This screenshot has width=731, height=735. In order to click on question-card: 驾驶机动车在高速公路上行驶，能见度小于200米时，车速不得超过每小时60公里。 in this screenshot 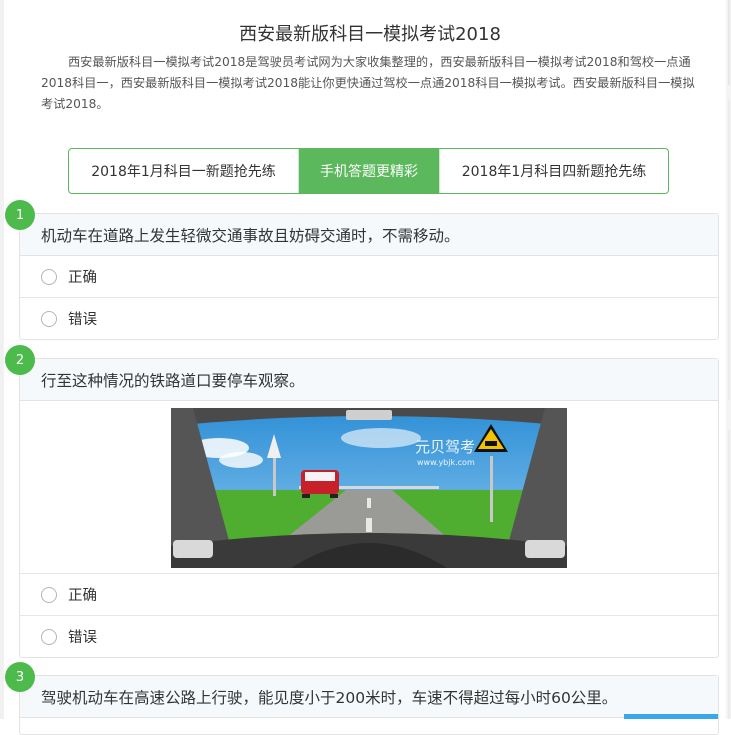, I will do `click(369, 705)`.